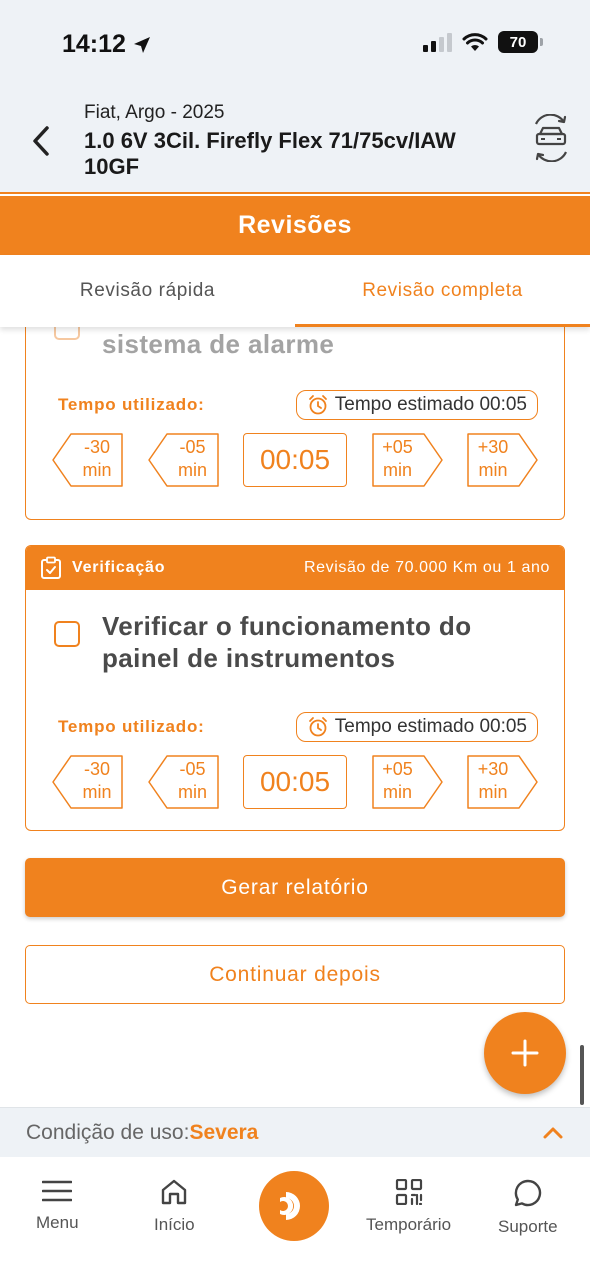 Image resolution: width=590 pixels, height=1278 pixels. I want to click on usage-condition-label: Condição de uso:, so click(108, 1132).